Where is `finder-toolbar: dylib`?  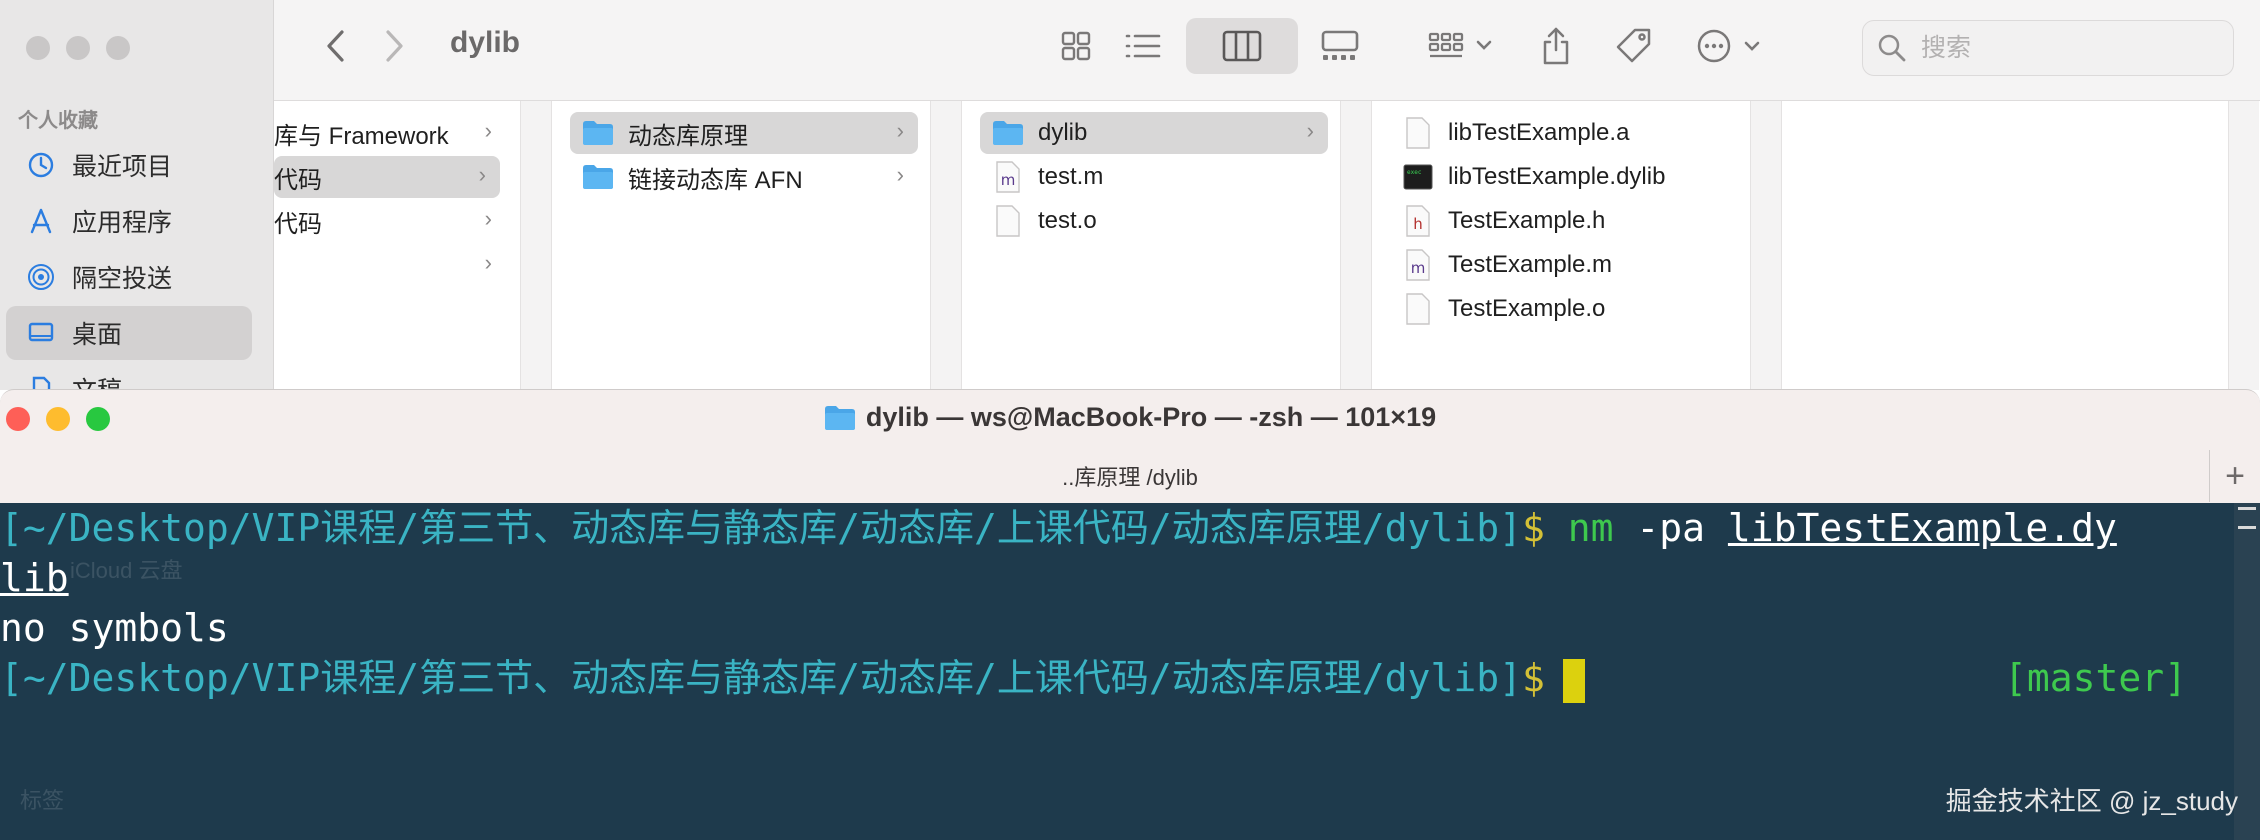
finder-toolbar: dylib is located at coordinates (1267, 50).